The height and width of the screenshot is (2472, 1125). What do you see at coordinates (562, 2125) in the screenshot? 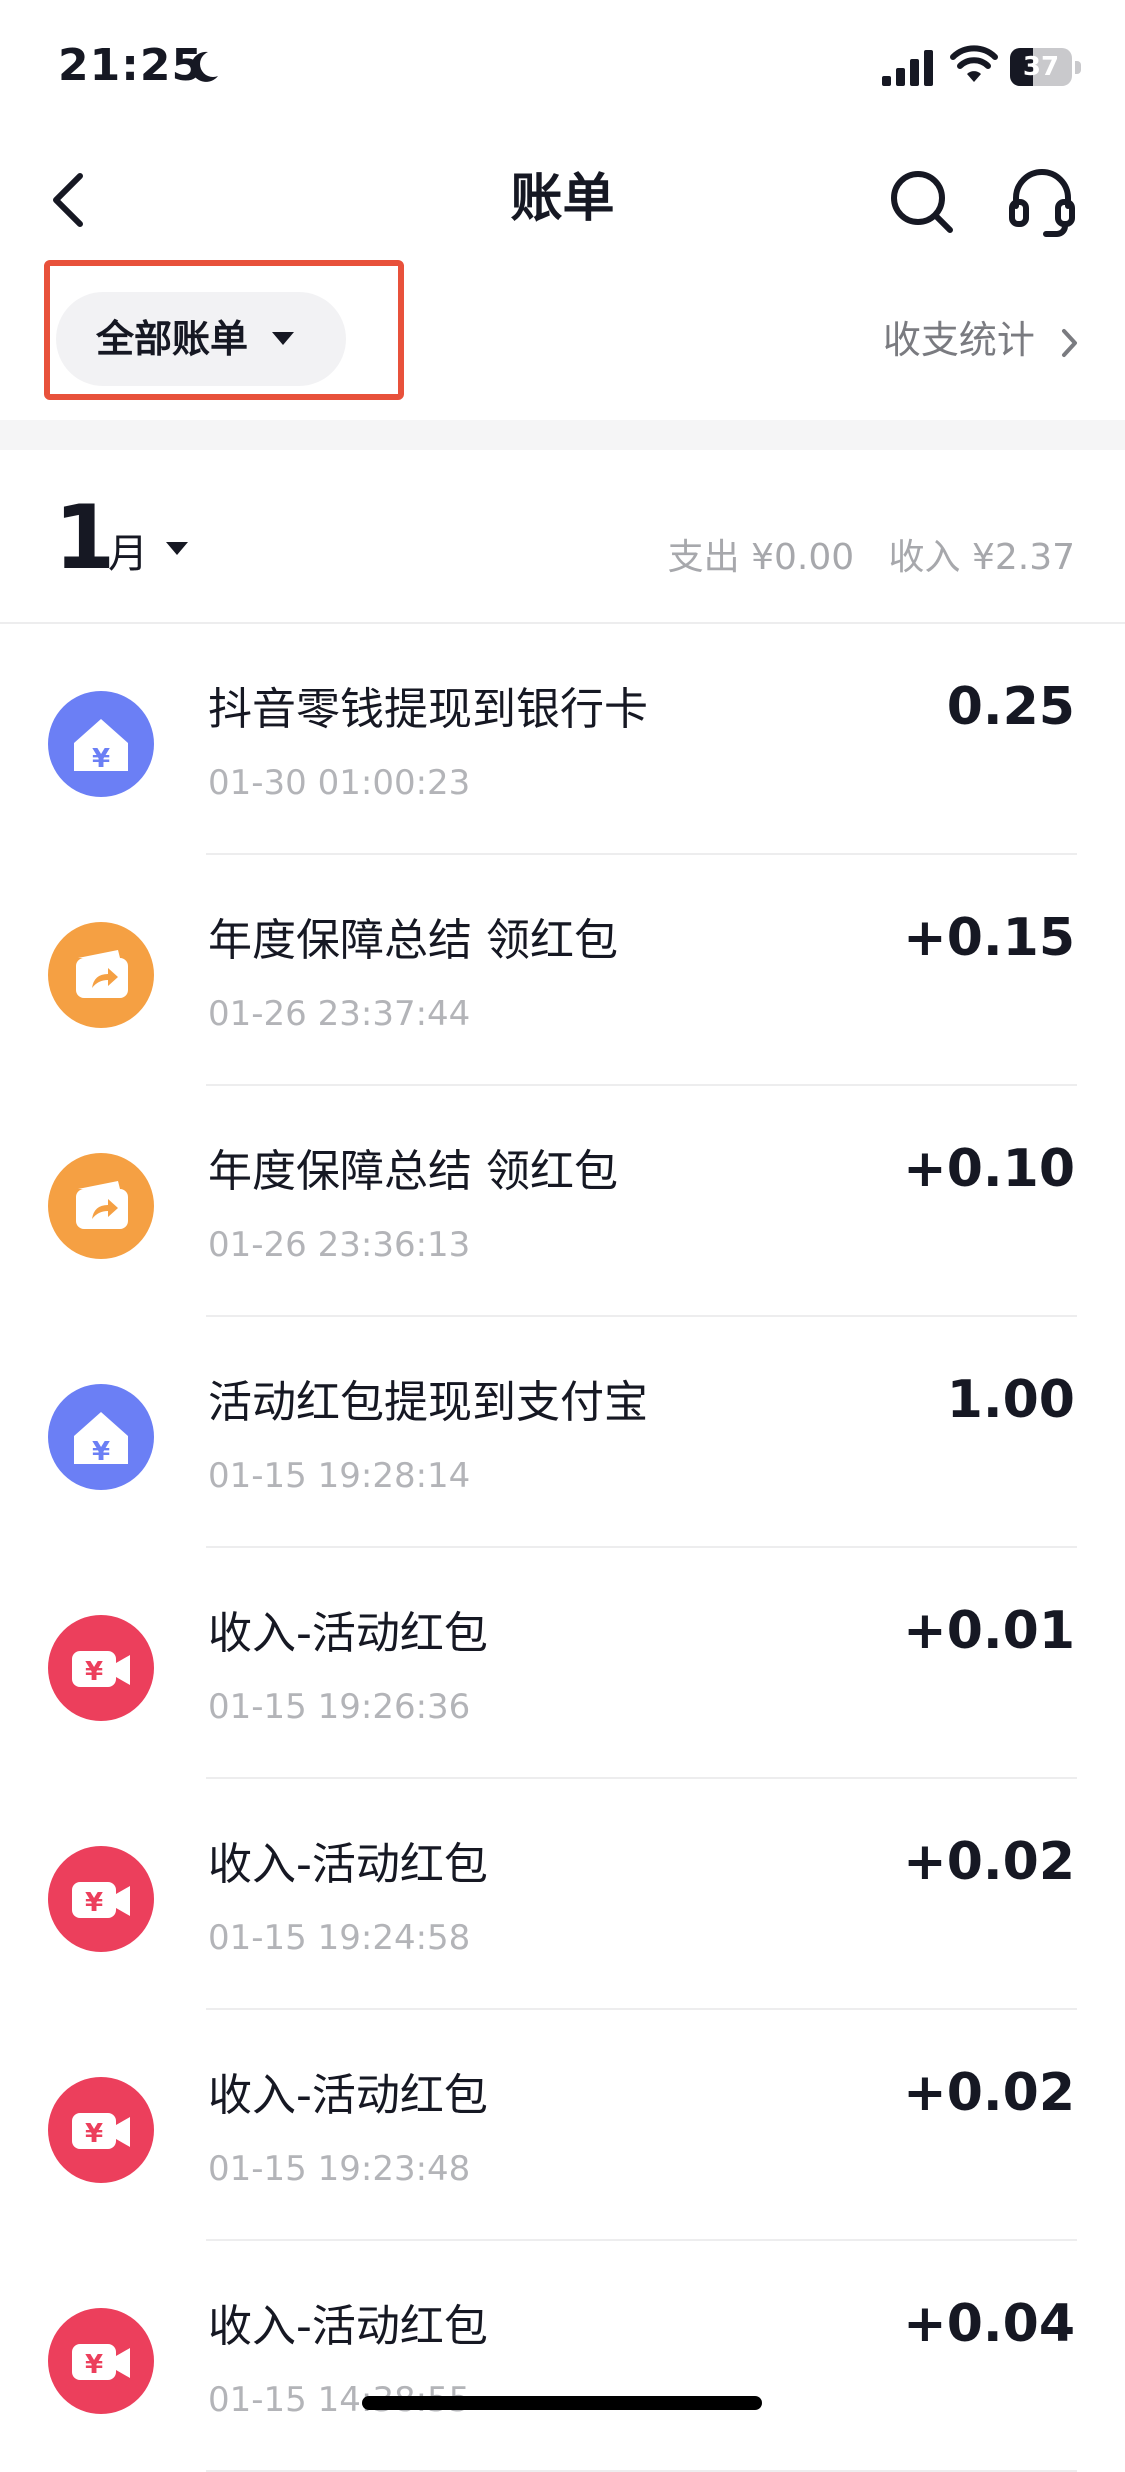
I see `transaction-row: ¥ 收入-活动红包 01-15 19:23:48 +0.02` at bounding box center [562, 2125].